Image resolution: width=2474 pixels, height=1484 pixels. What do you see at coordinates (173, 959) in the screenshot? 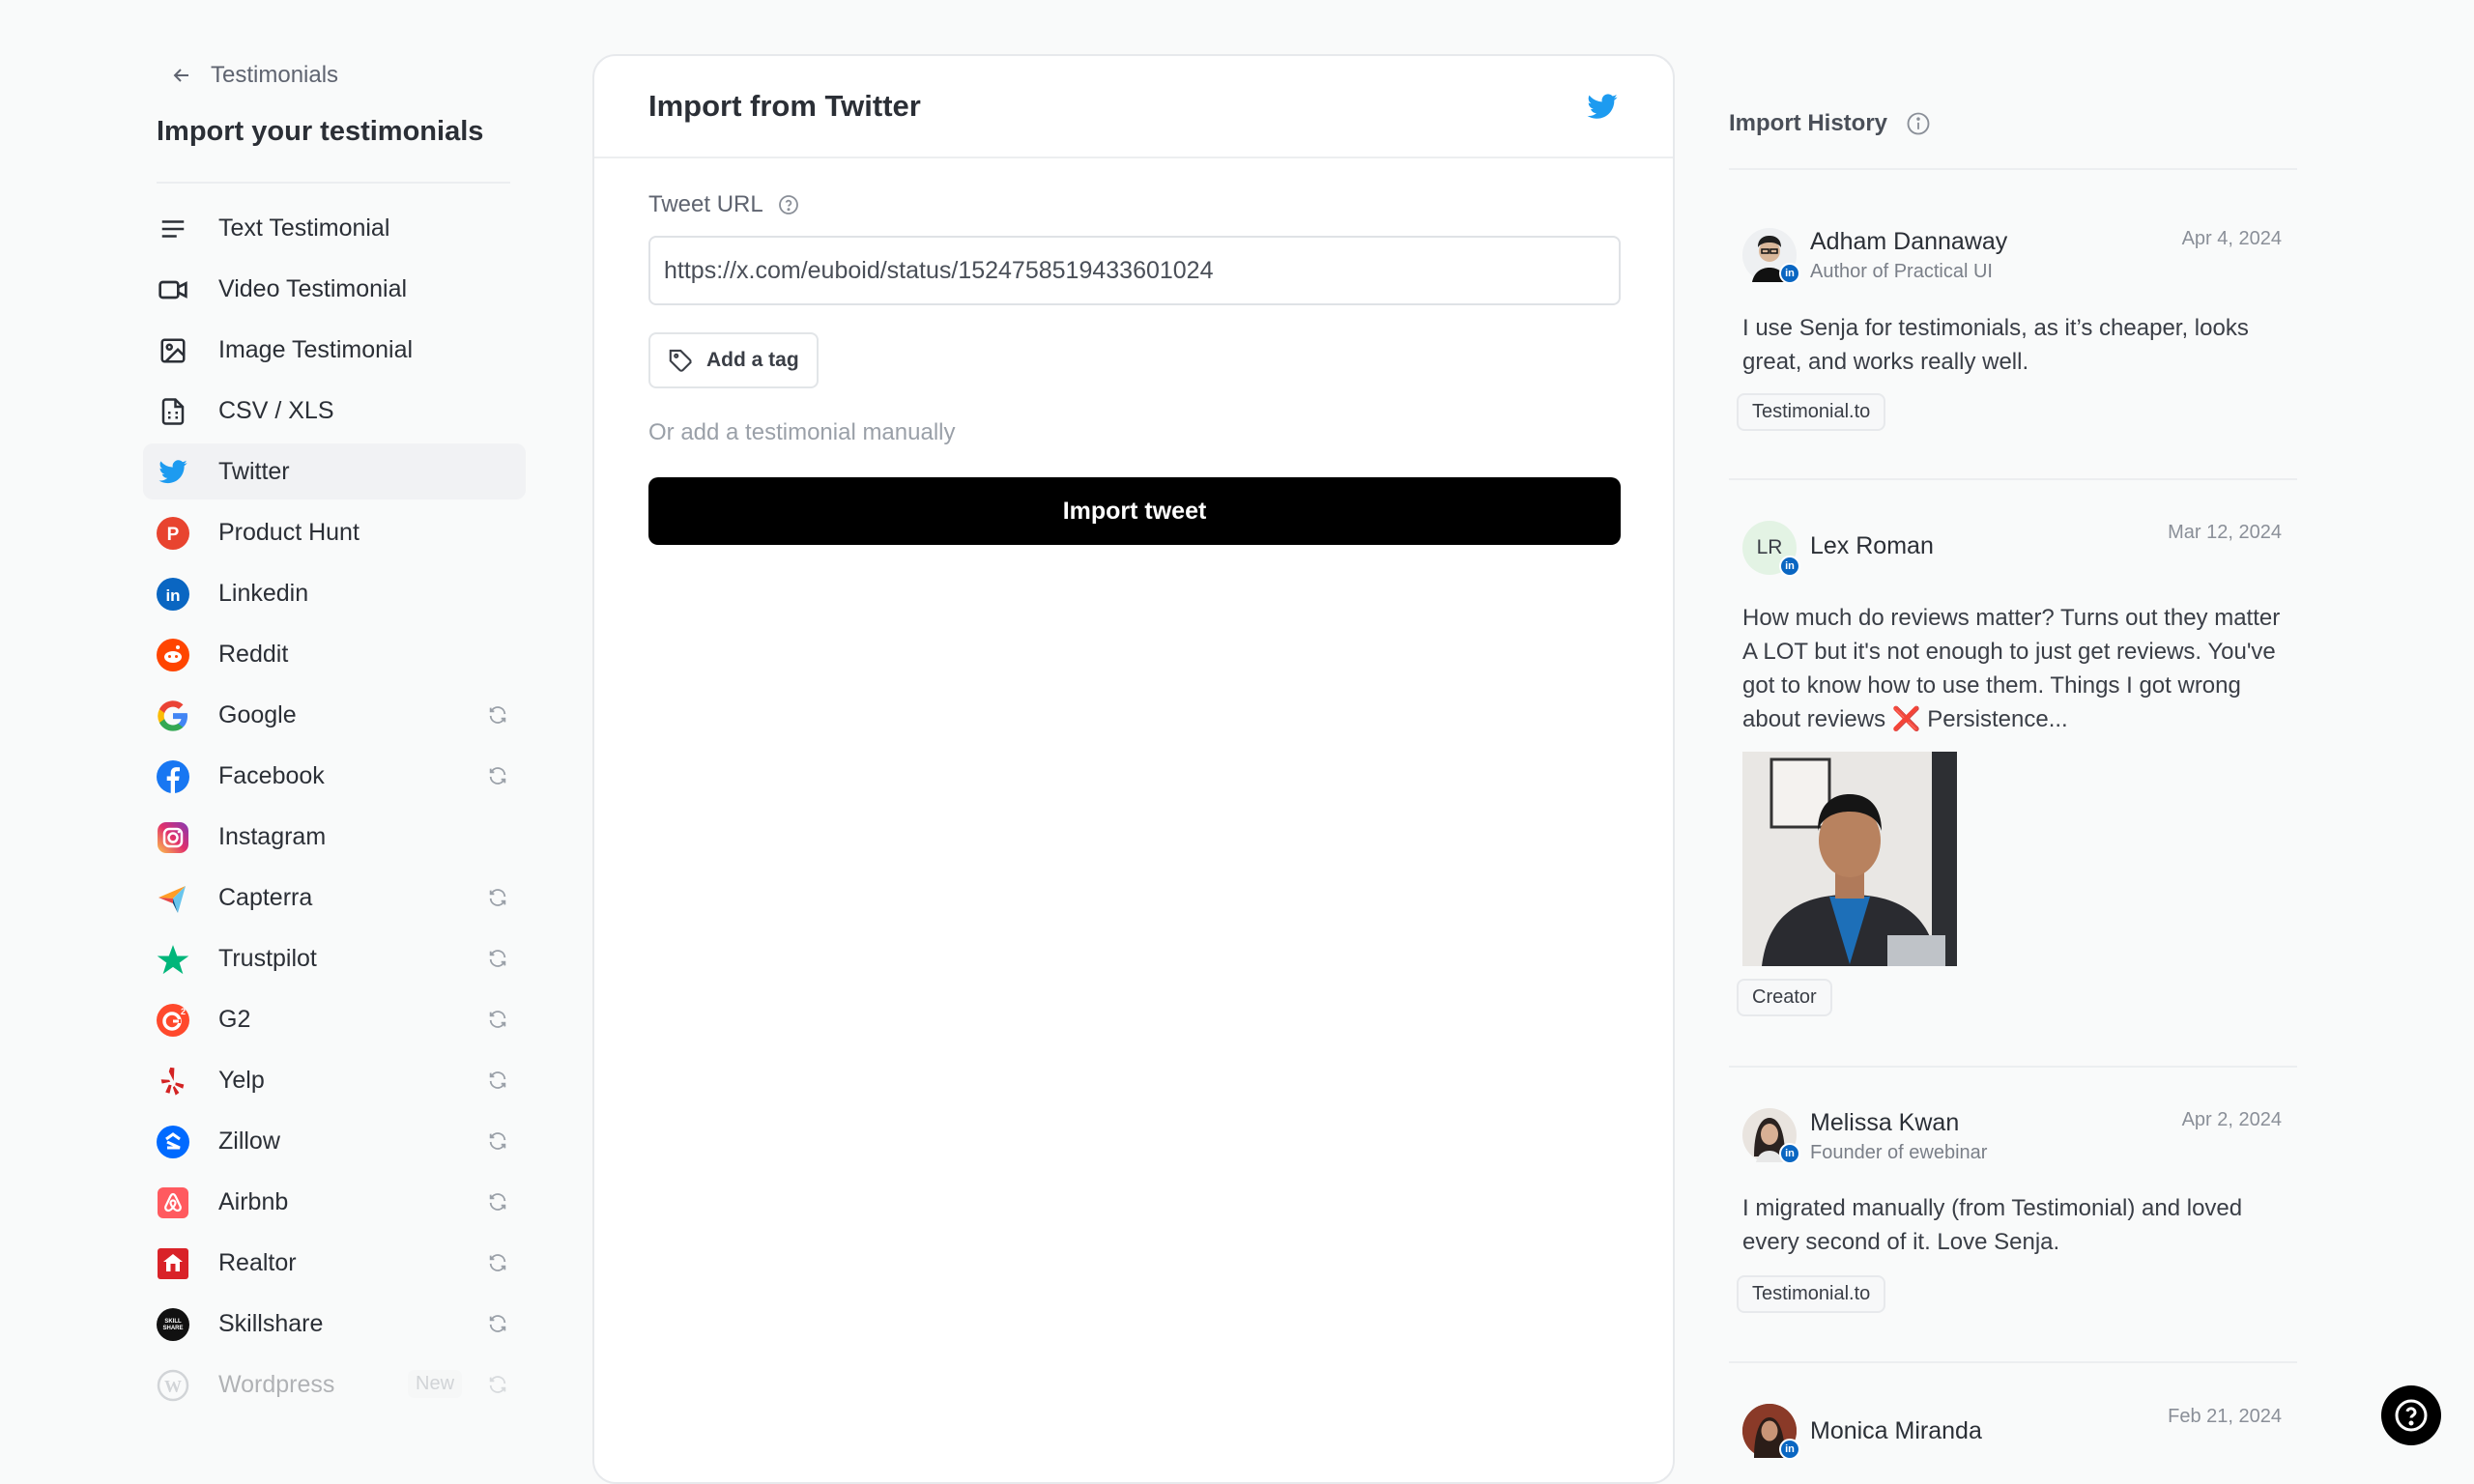
I see `trustpilot-star-icon` at bounding box center [173, 959].